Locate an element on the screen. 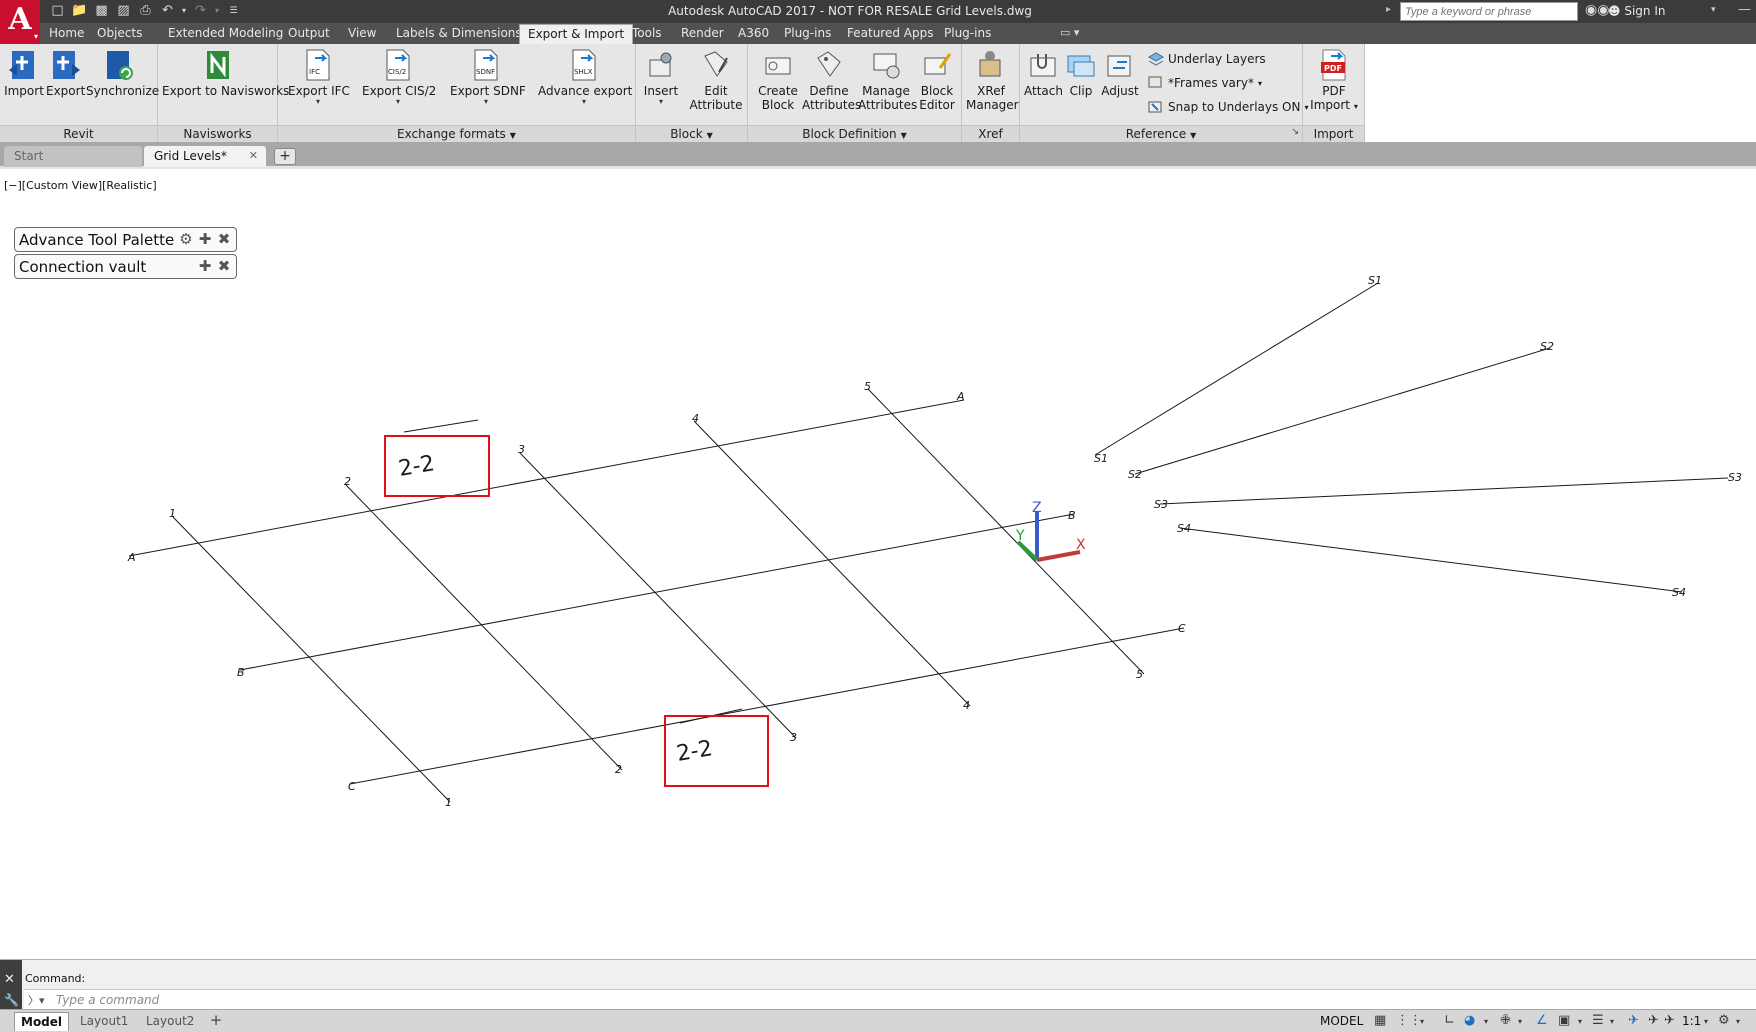 This screenshot has width=1756, height=1032. sign-in-button: ☻ Sign In is located at coordinates (1636, 11).